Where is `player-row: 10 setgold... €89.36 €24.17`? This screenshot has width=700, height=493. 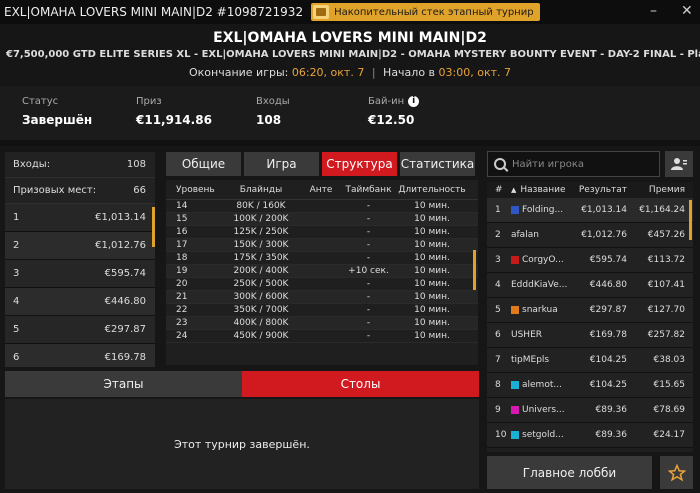
player-row: 10 setgold... €89.36 €24.17 is located at coordinates (590, 435).